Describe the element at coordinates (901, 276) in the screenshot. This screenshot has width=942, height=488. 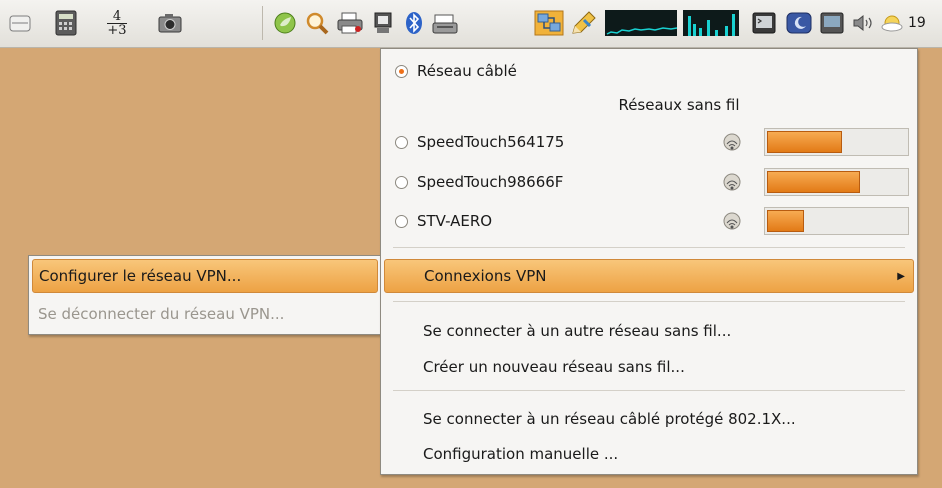
I see `submenu-arrow-icon: ▶` at that location.